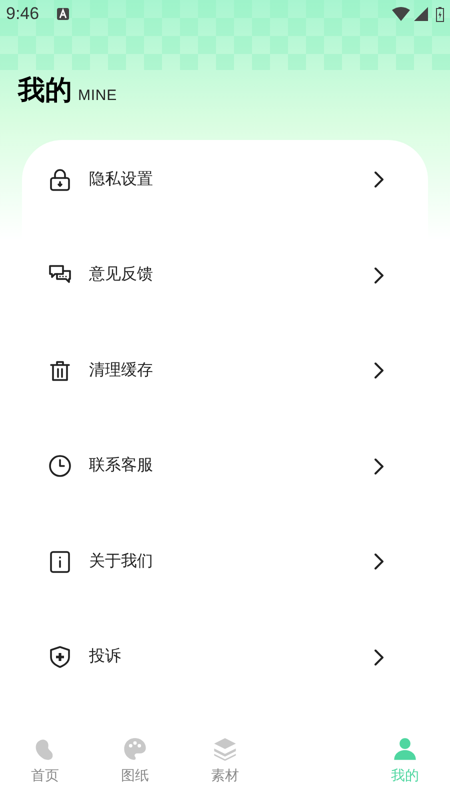 The image size is (450, 800). I want to click on shield-plus-icon, so click(60, 657).